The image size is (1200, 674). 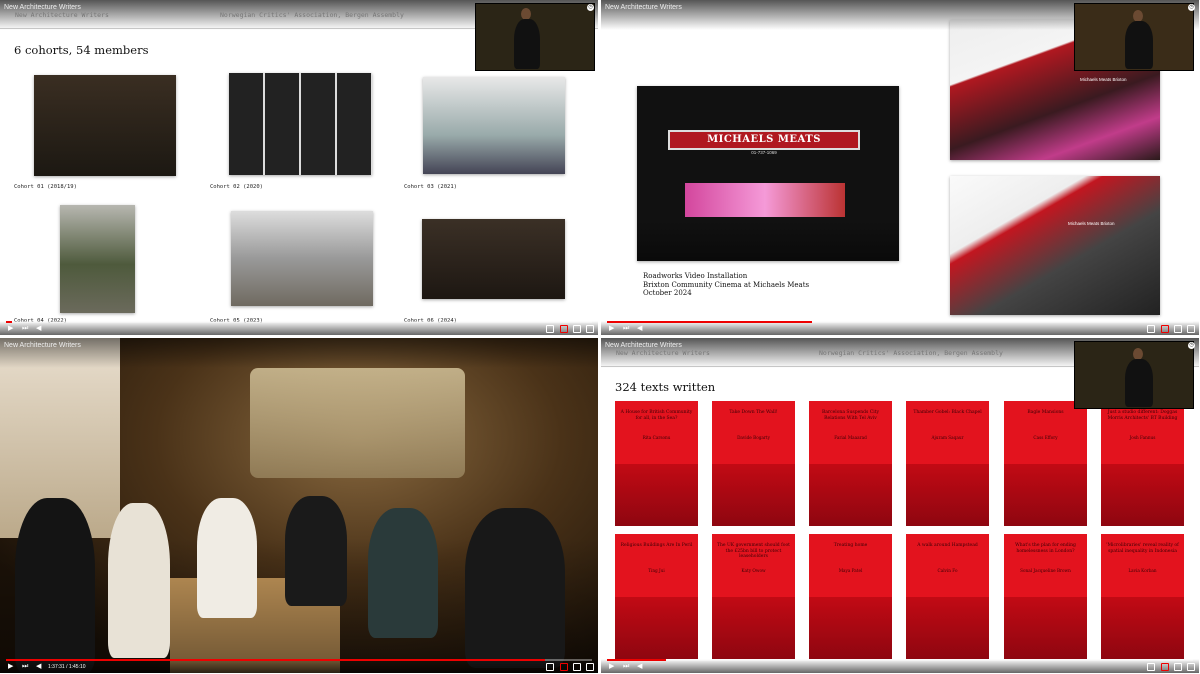 What do you see at coordinates (947, 437) in the screenshot?
I see `cover-author: Ajuram Saqaur` at bounding box center [947, 437].